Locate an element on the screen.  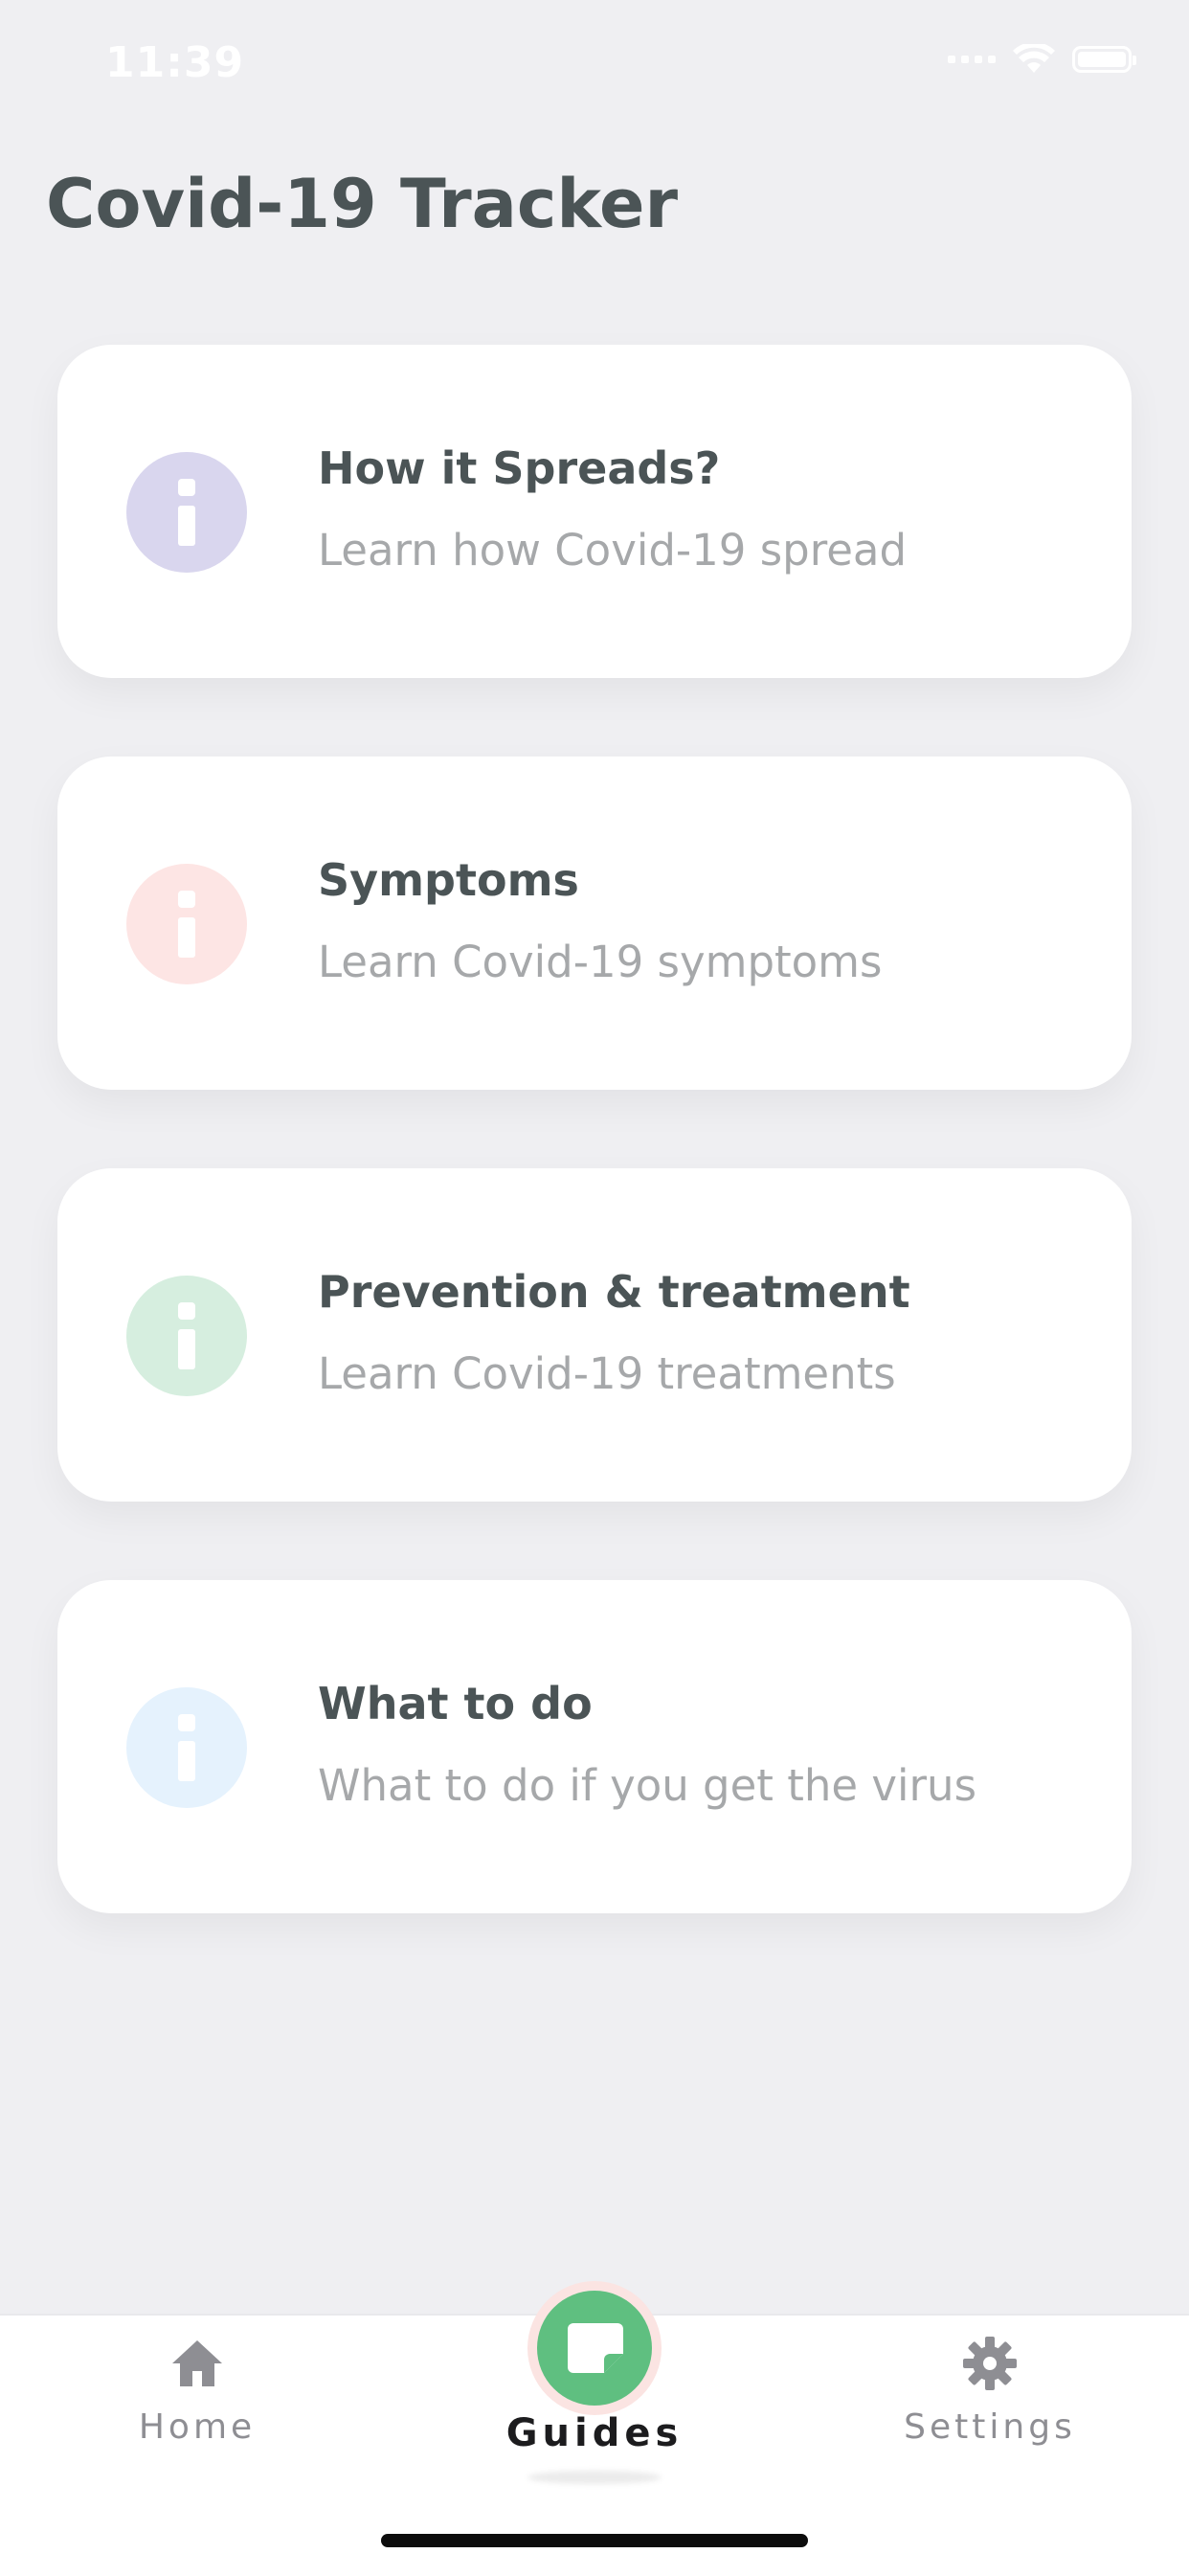
guides-circle is located at coordinates (594, 2348).